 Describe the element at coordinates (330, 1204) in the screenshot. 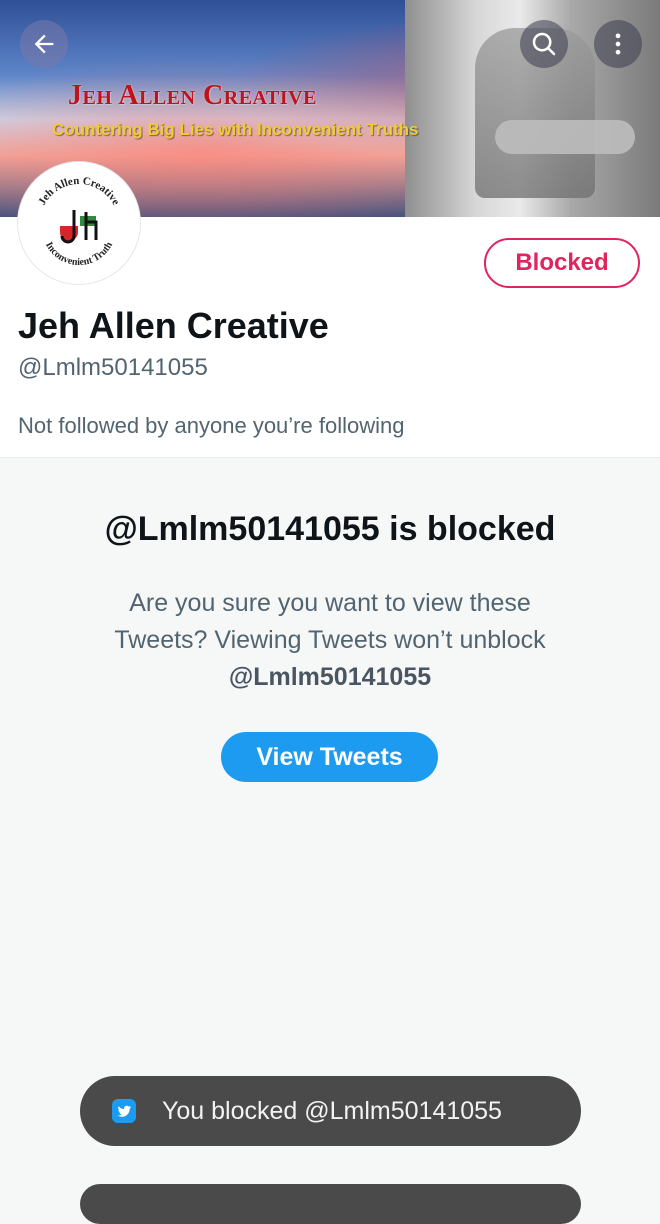

I see `toast-notification-partial` at that location.